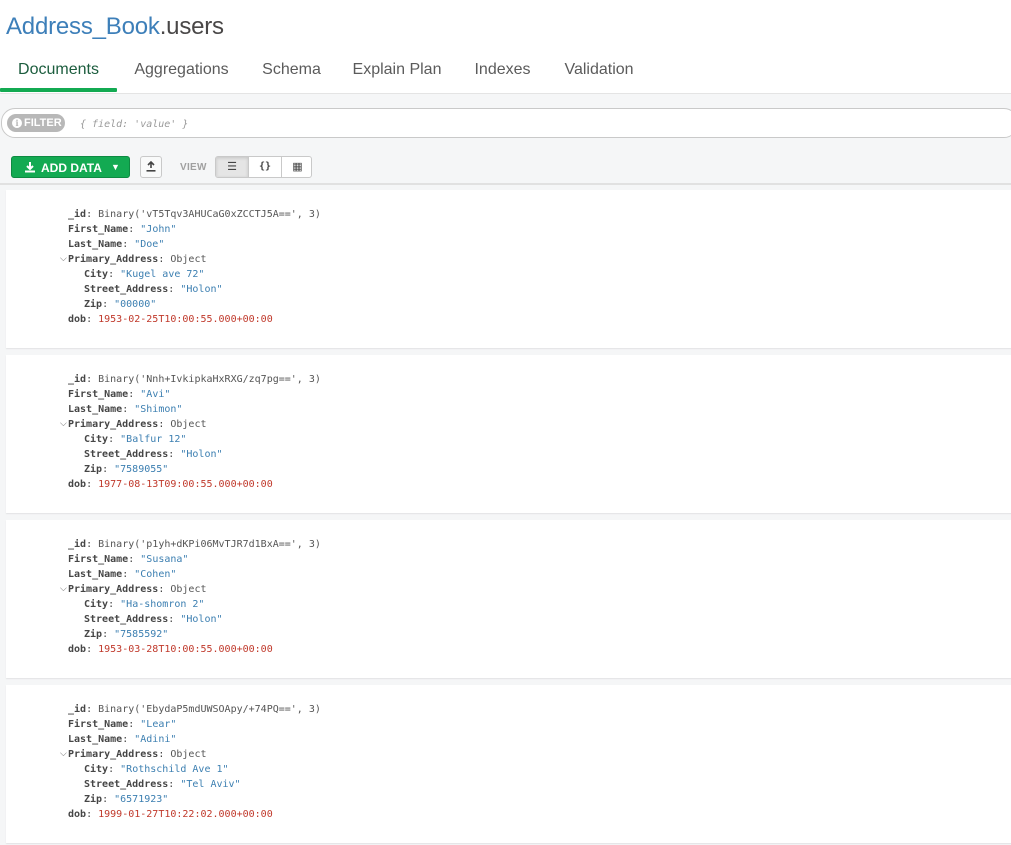  I want to click on json-view-button: {}, so click(265, 167).